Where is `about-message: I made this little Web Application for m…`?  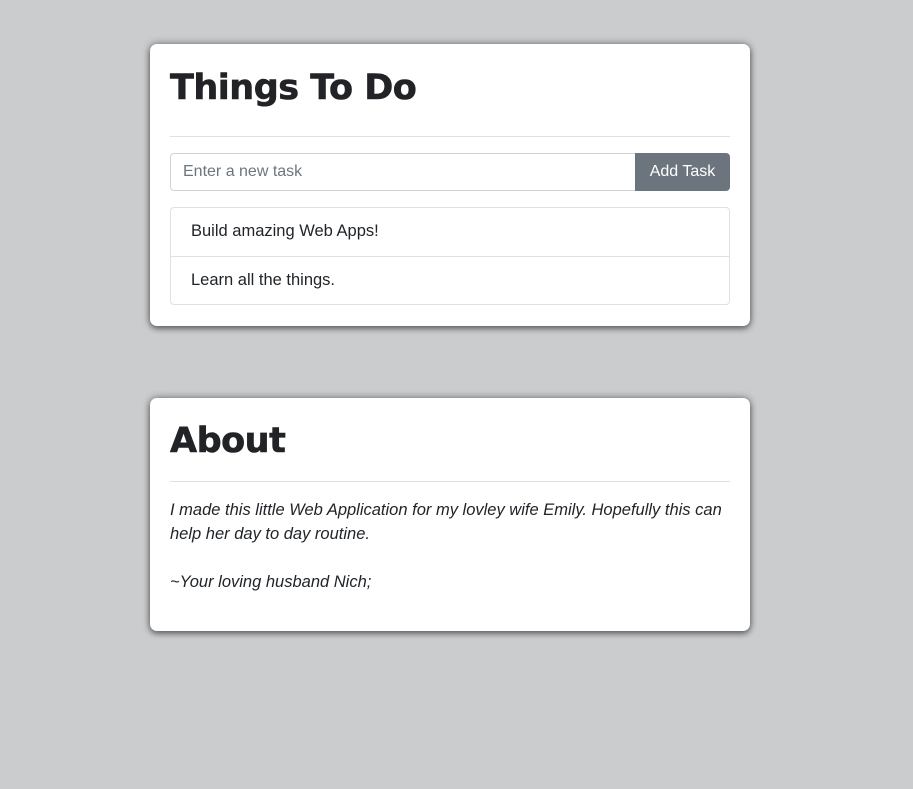 about-message: I made this little Web Application for m… is located at coordinates (446, 522).